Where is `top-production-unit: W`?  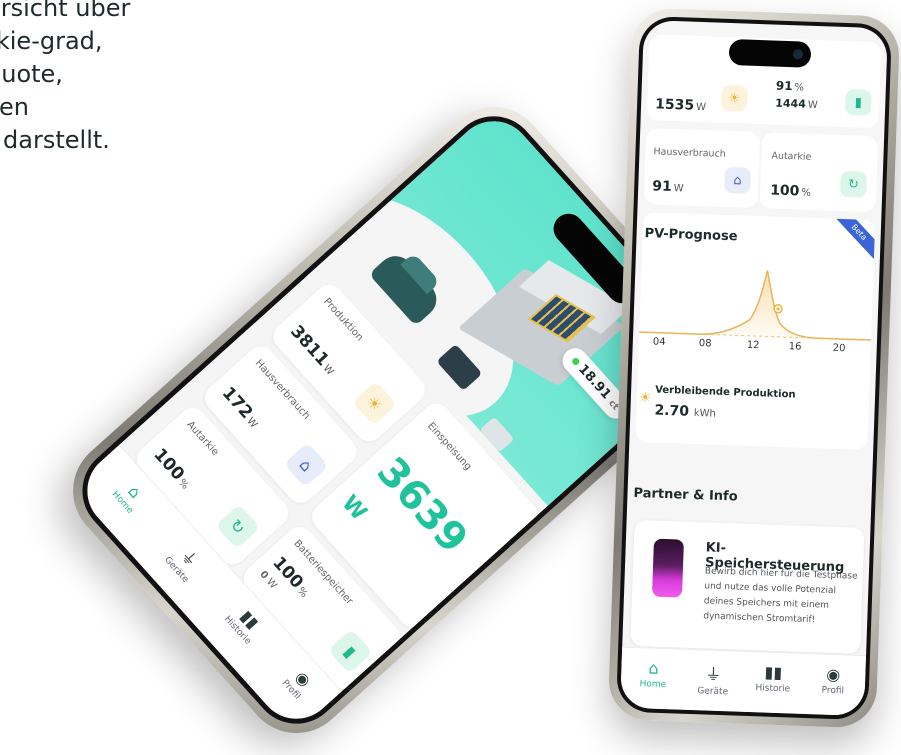 top-production-unit: W is located at coordinates (701, 107).